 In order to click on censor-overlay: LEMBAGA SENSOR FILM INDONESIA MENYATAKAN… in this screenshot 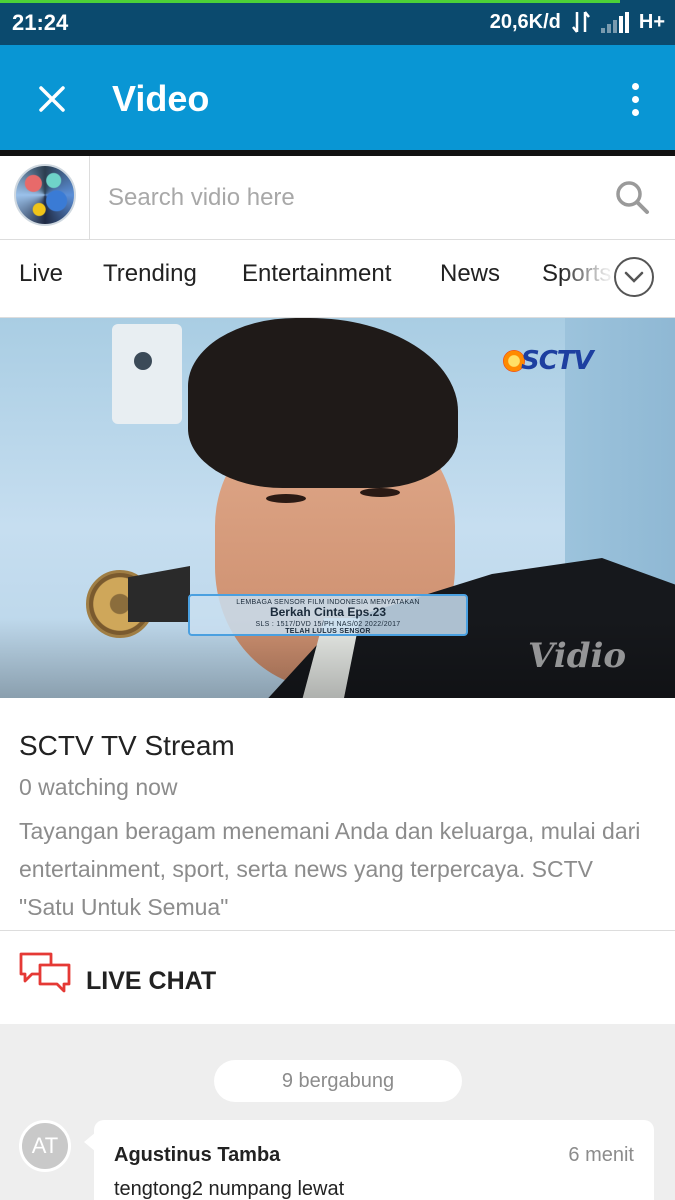, I will do `click(328, 615)`.